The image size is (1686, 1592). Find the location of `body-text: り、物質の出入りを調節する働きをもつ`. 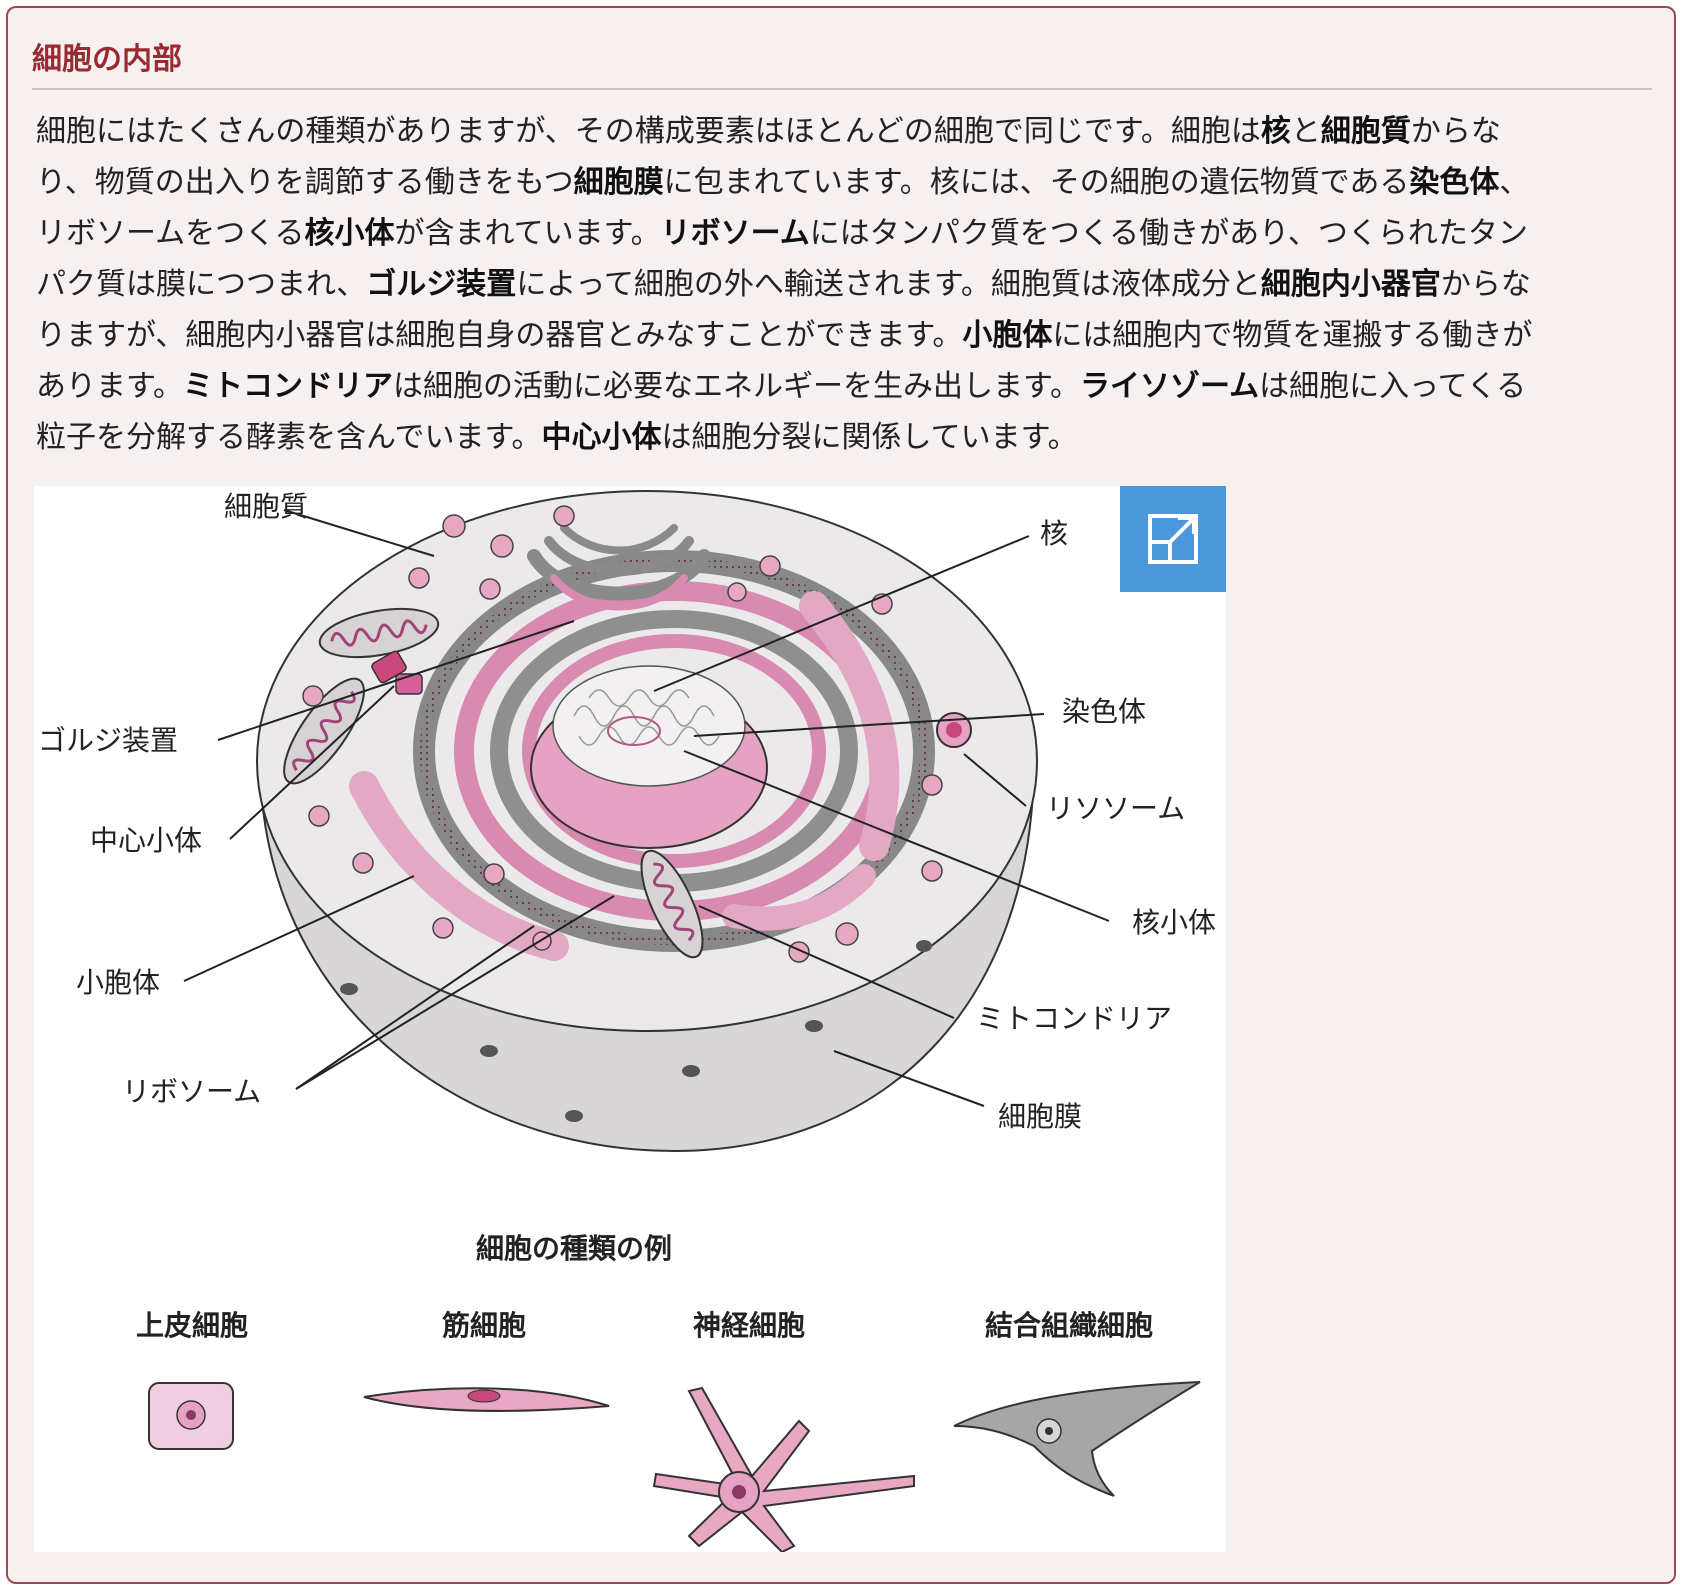

body-text: り、物質の出入りを調節する働きをもつ is located at coordinates (305, 182).